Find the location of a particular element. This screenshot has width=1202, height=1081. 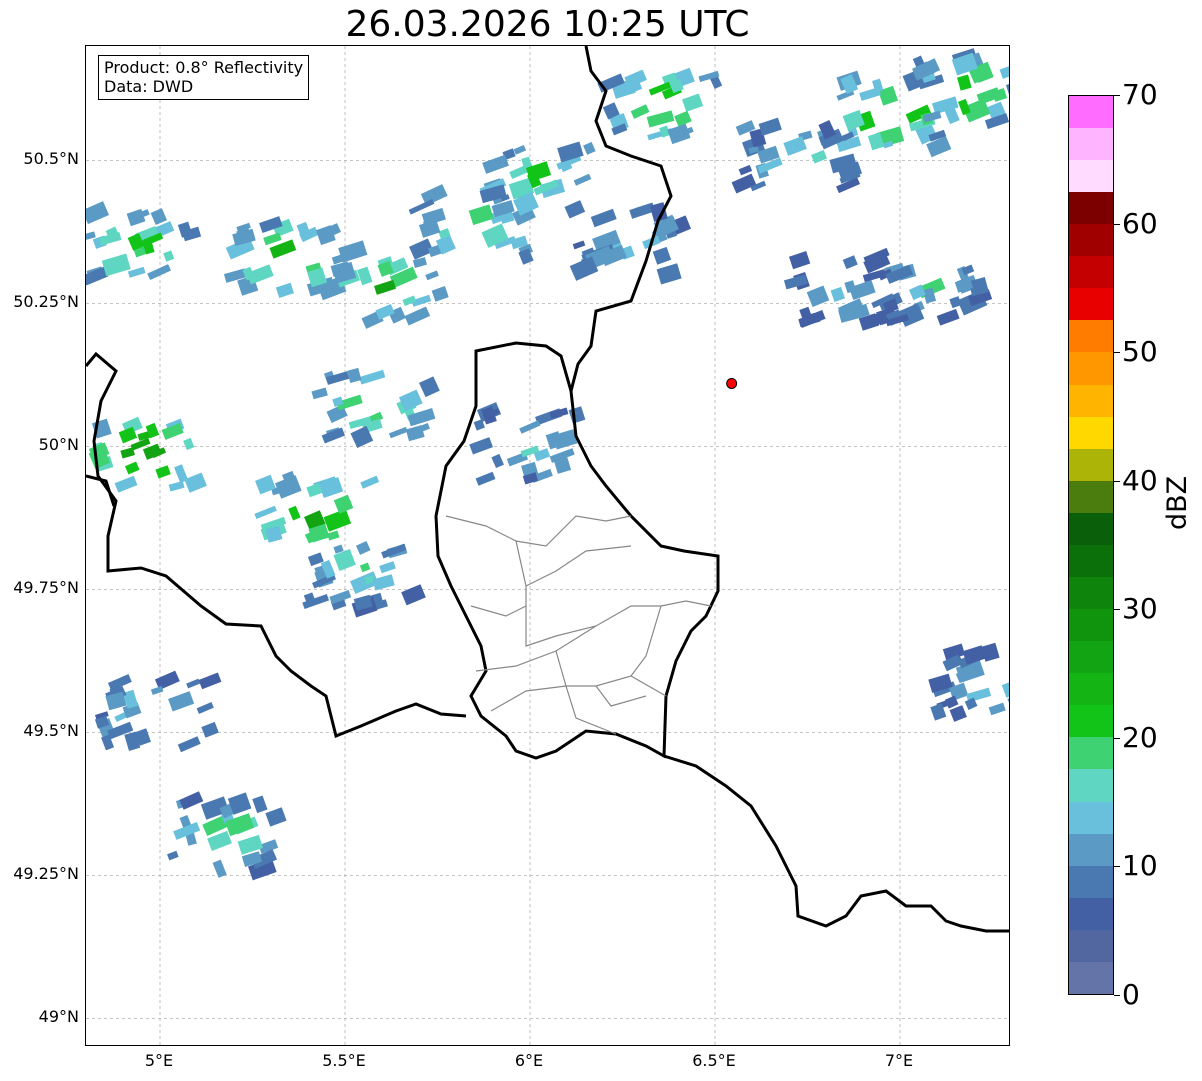

lat-tick-label: 50°N is located at coordinates (58, 445).